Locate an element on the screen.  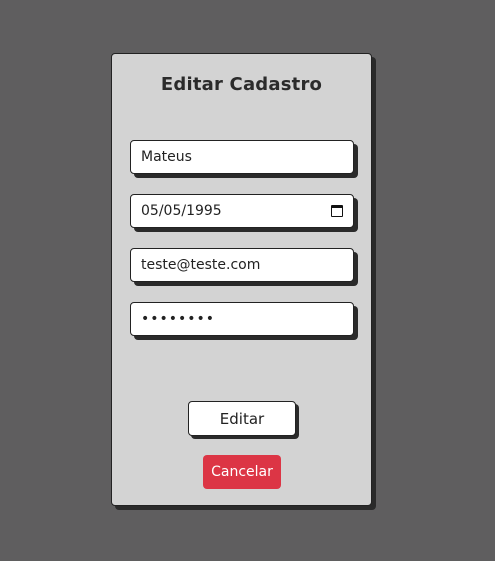
email-input-value: teste@teste.com is located at coordinates (201, 265).